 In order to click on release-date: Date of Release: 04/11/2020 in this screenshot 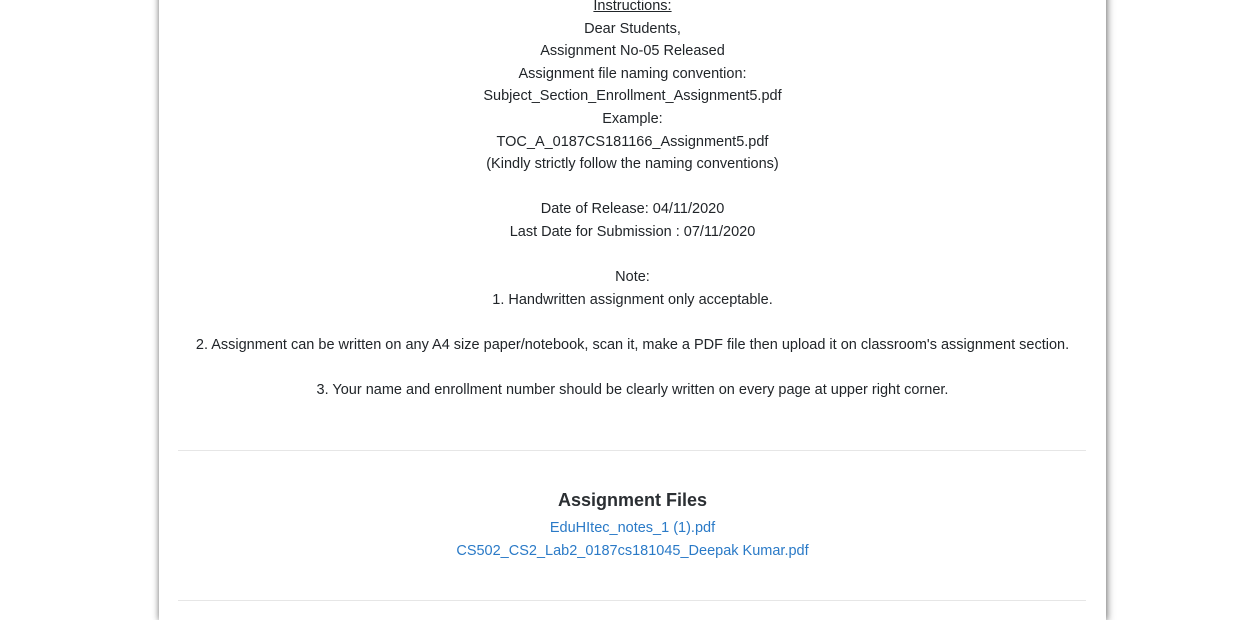, I will do `click(632, 209)`.